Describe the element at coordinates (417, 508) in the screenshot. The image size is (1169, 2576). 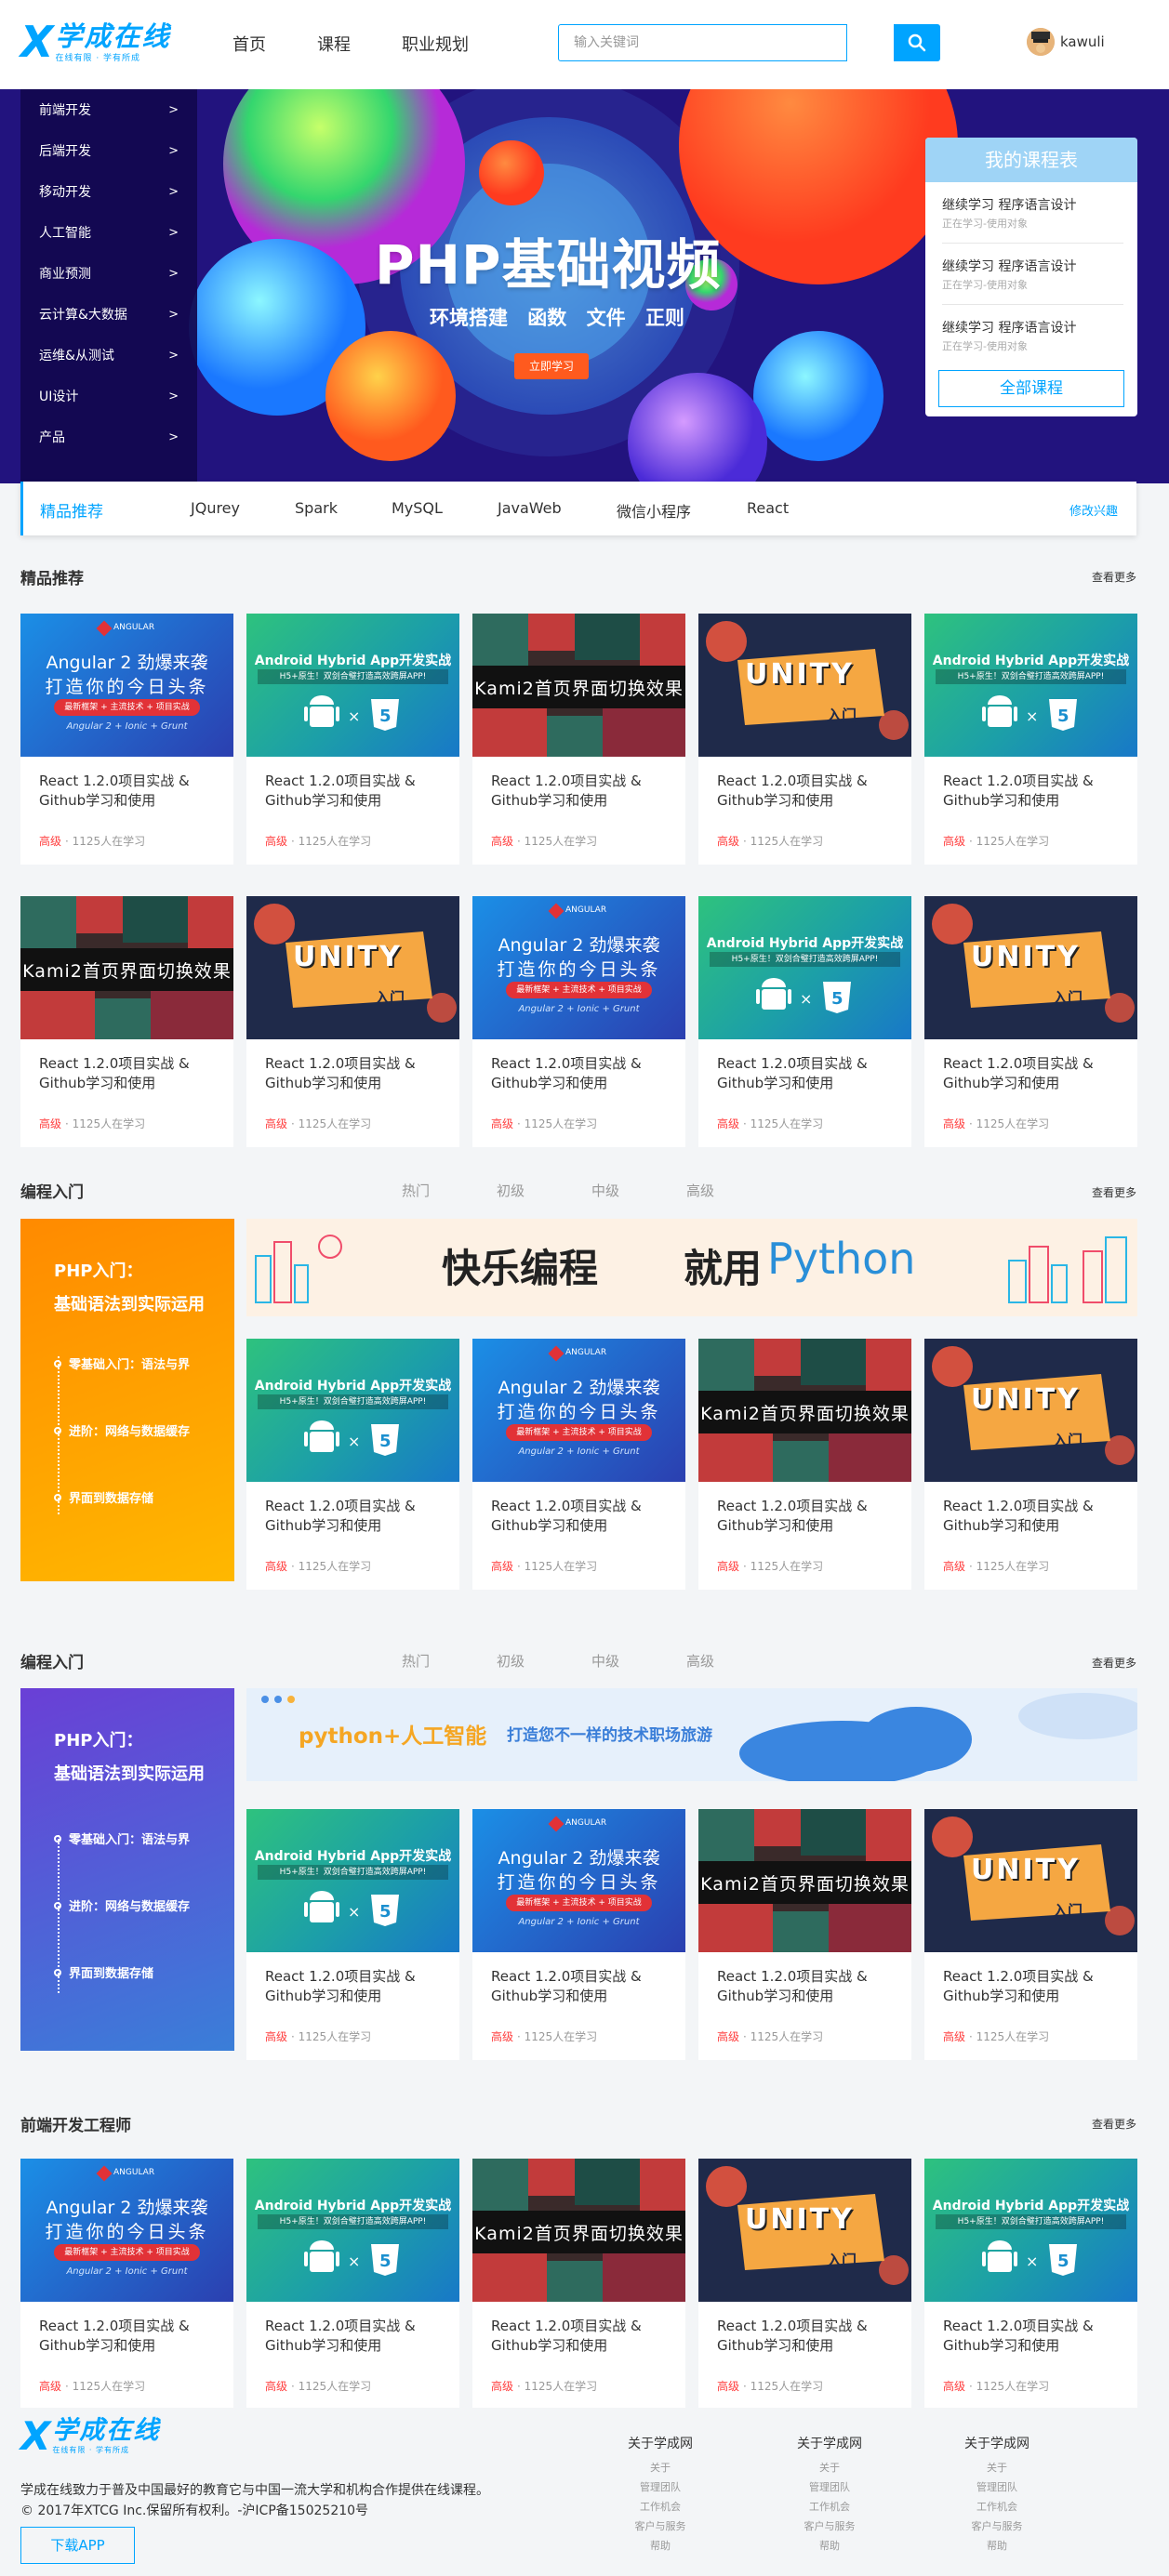
I see `tag-link: MySQL` at that location.